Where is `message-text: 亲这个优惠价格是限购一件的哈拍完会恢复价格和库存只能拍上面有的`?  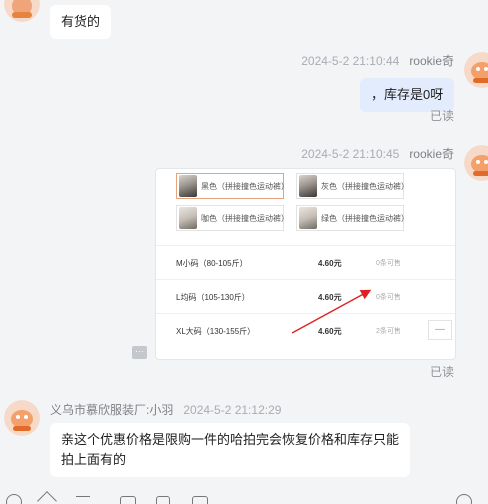 message-text: 亲这个优惠价格是限购一件的哈拍完会恢复价格和库存只能拍上面有的 is located at coordinates (230, 449).